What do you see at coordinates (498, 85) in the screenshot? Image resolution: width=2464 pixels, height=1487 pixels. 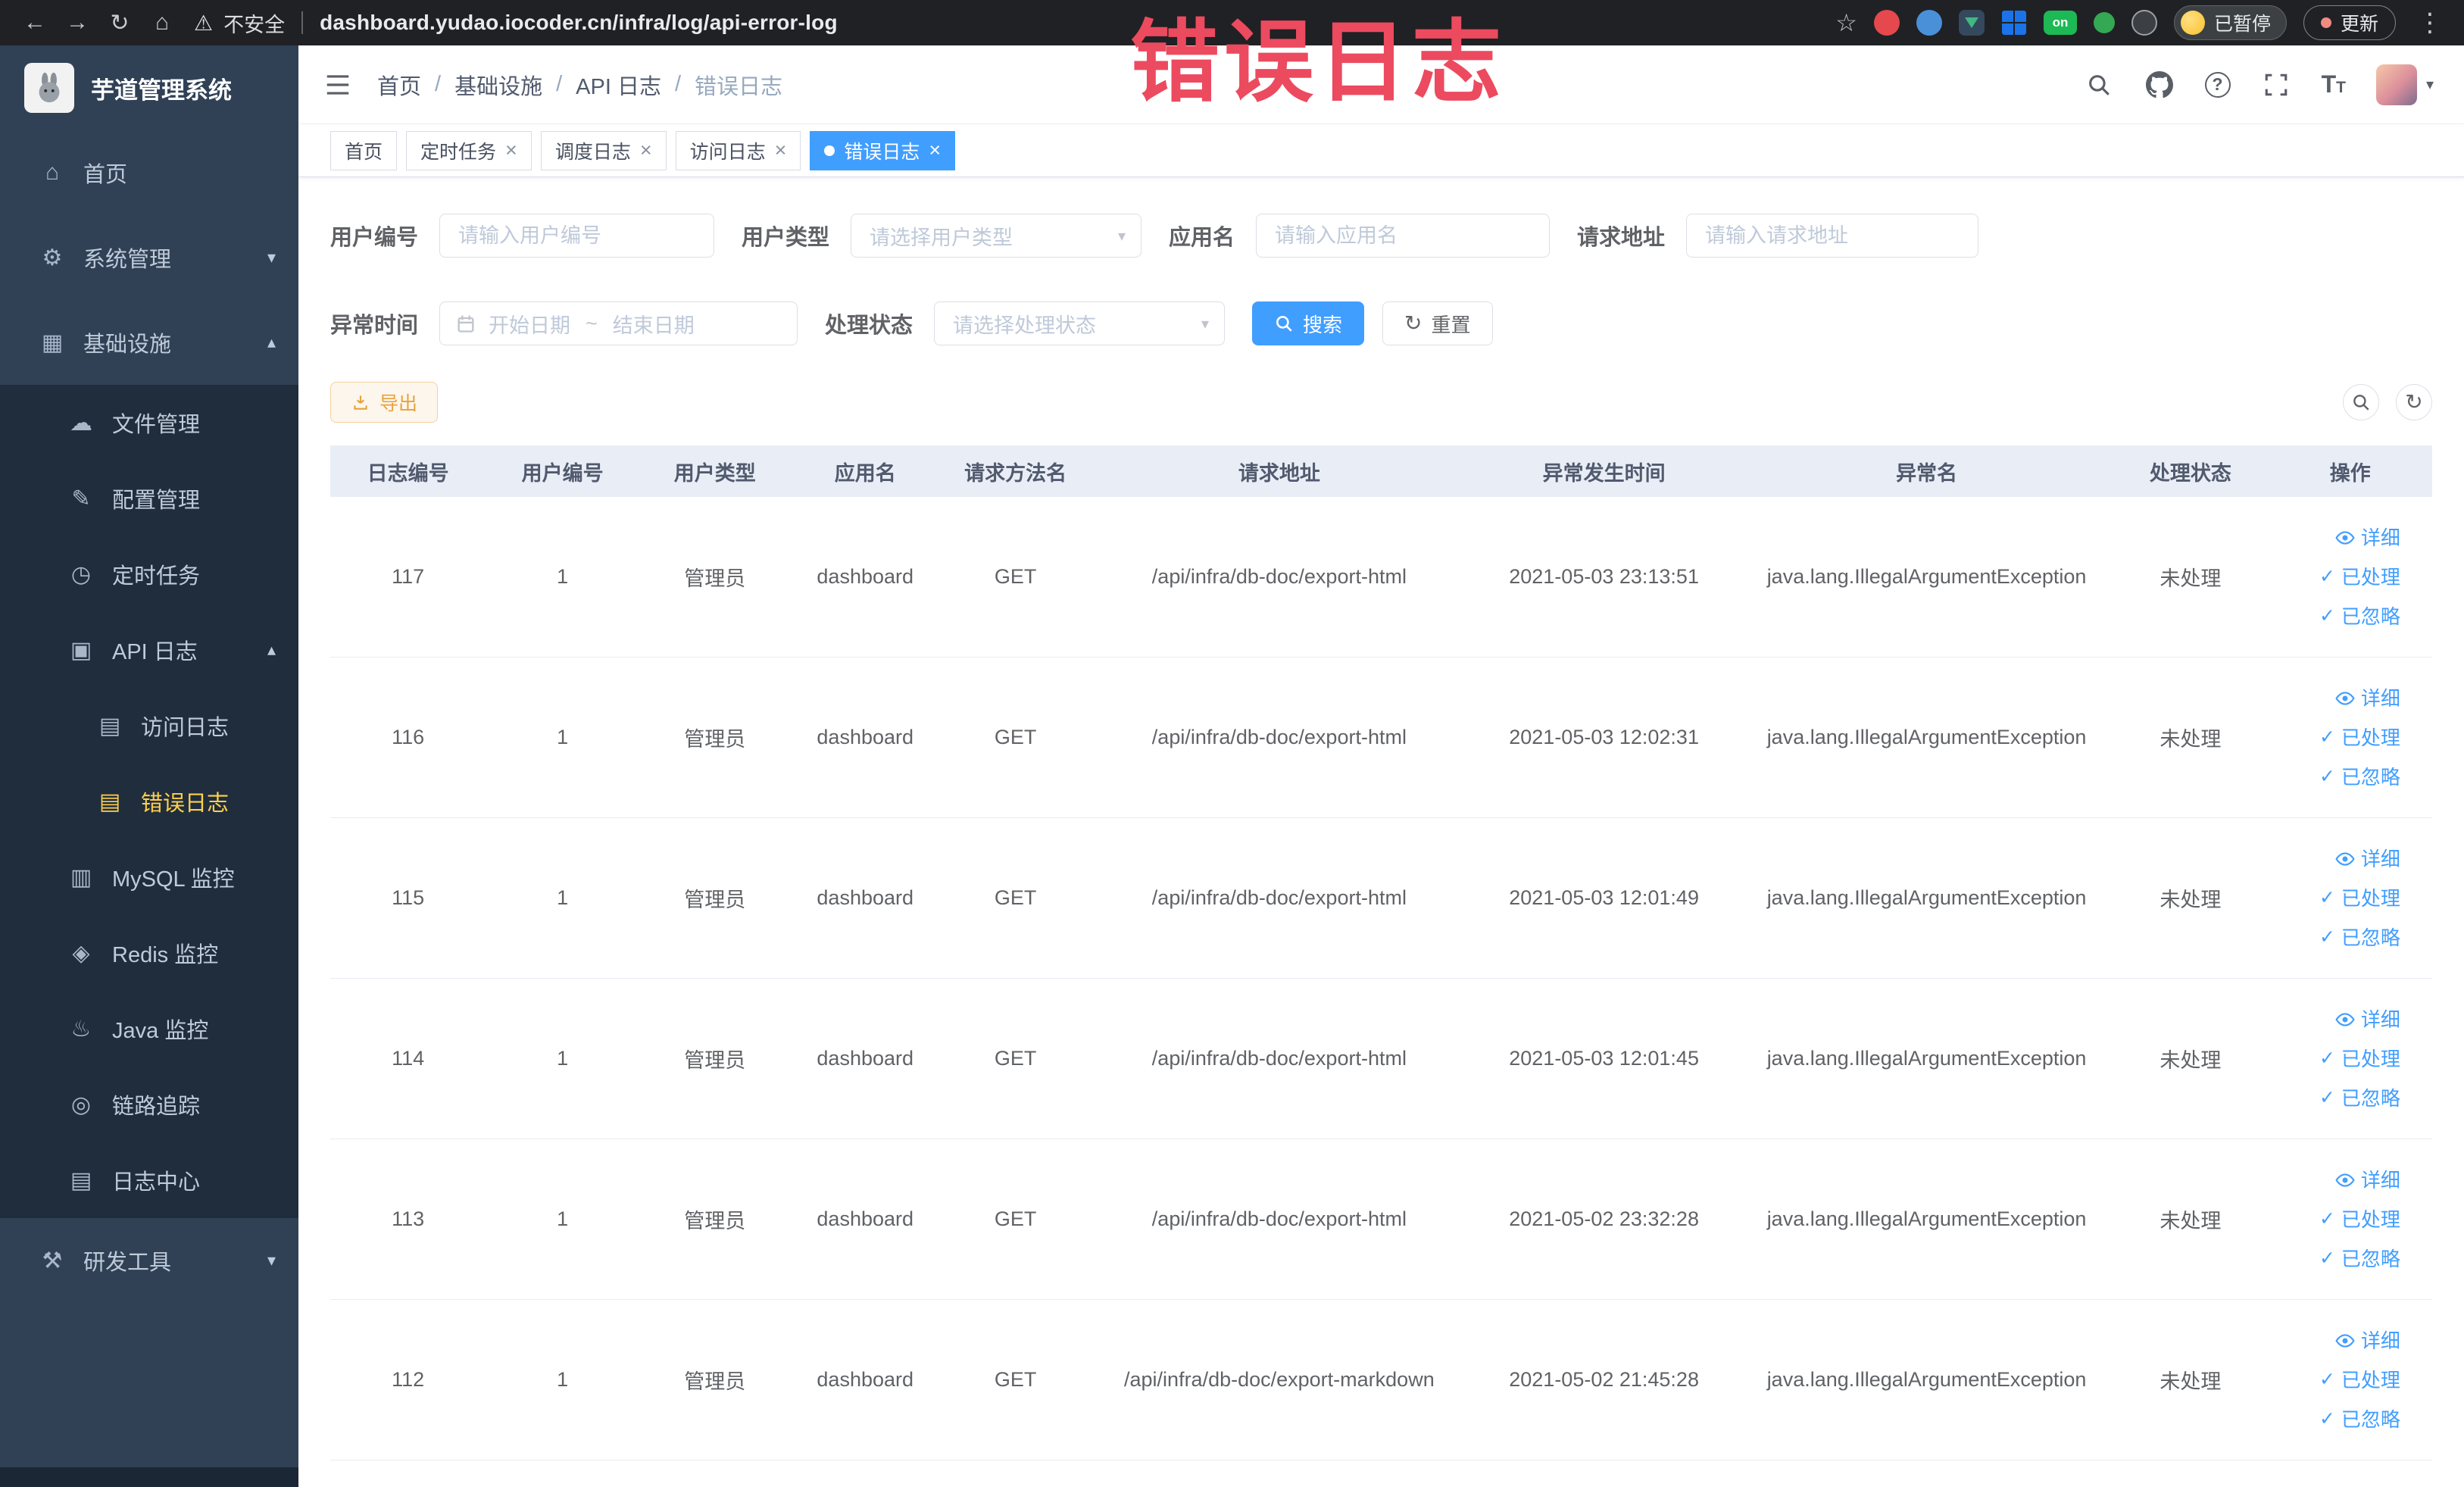 I see `breadcrumb-item: 基础设施` at bounding box center [498, 85].